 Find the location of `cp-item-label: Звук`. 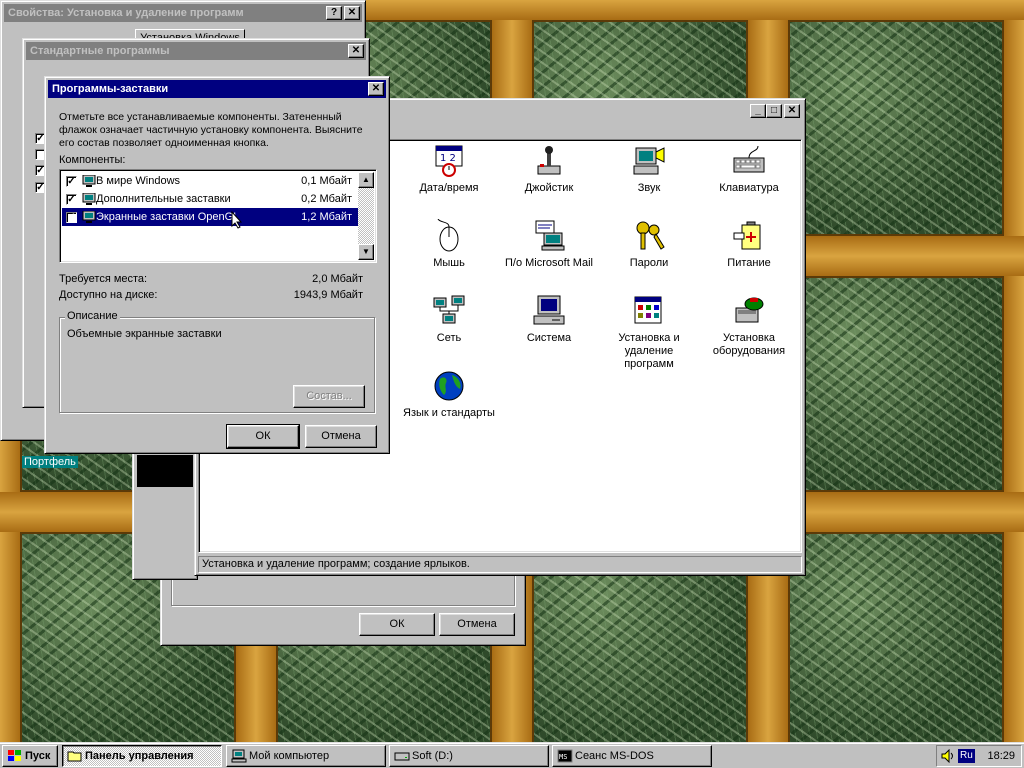

cp-item-label: Звук is located at coordinates (649, 188).